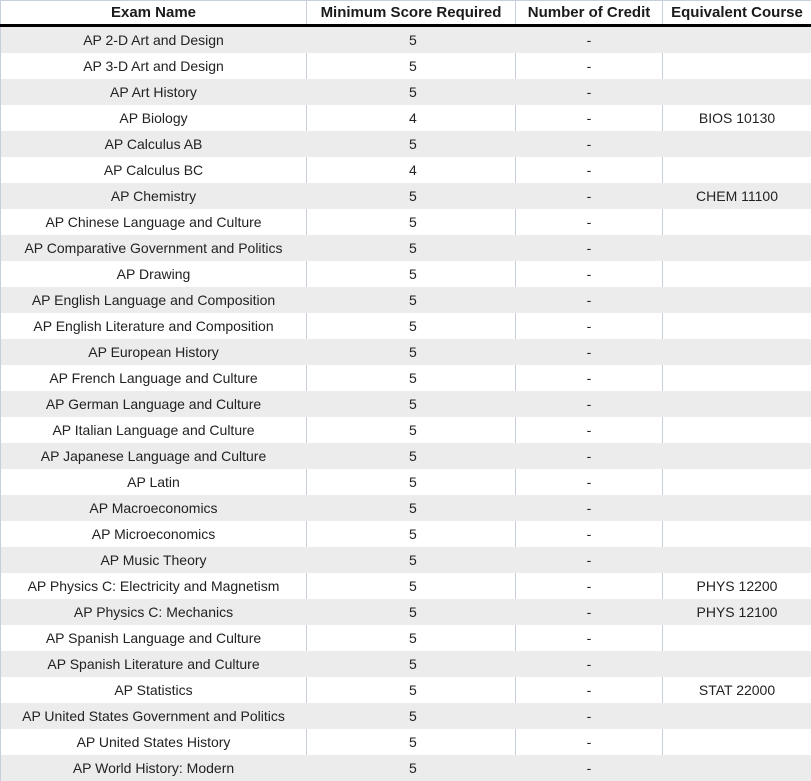 This screenshot has height=781, width=811. What do you see at coordinates (153, 378) in the screenshot?
I see `exam-name-cell: AP French Language and Culture` at bounding box center [153, 378].